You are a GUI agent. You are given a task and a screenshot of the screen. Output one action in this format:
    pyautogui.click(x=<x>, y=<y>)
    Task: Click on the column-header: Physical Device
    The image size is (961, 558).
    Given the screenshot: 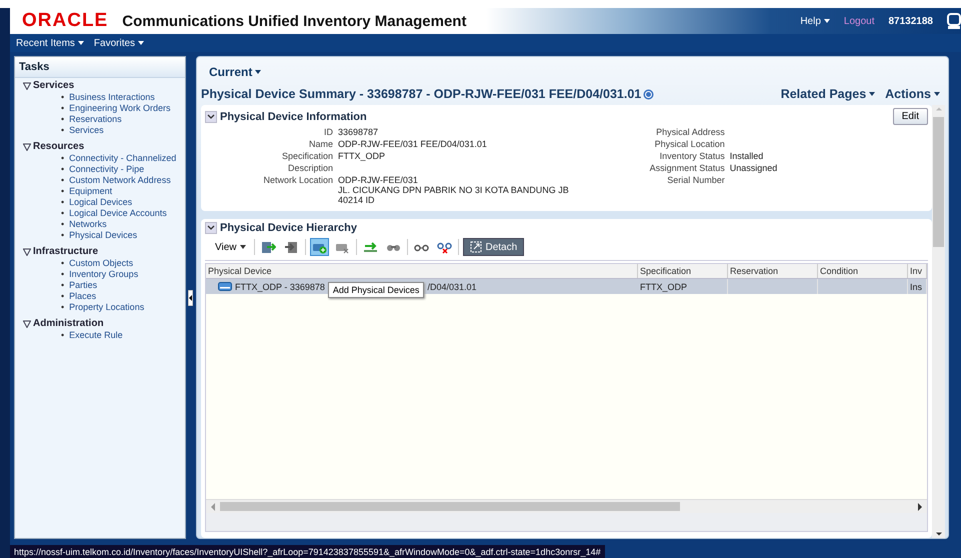 What is the action you would take?
    pyautogui.click(x=422, y=271)
    